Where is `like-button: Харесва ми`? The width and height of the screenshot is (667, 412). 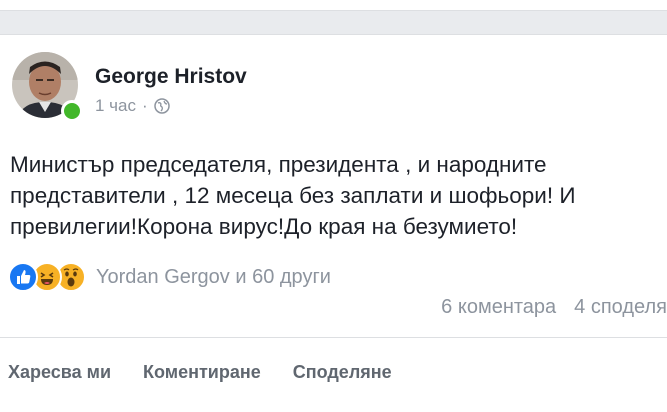
like-button: Харесва ми is located at coordinates (59, 372).